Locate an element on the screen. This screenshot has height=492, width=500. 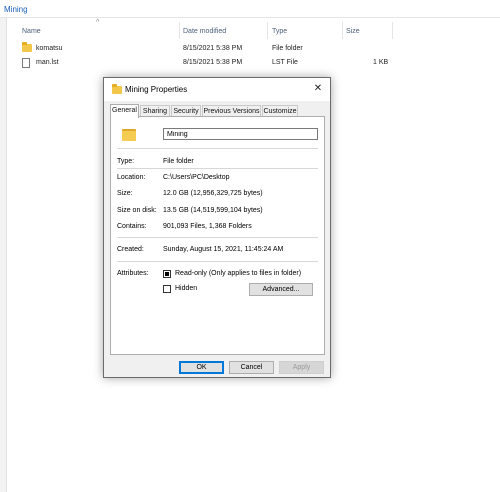
created-value: Sunday, August 15, 2021, 11:45:24 AM is located at coordinates (223, 249).